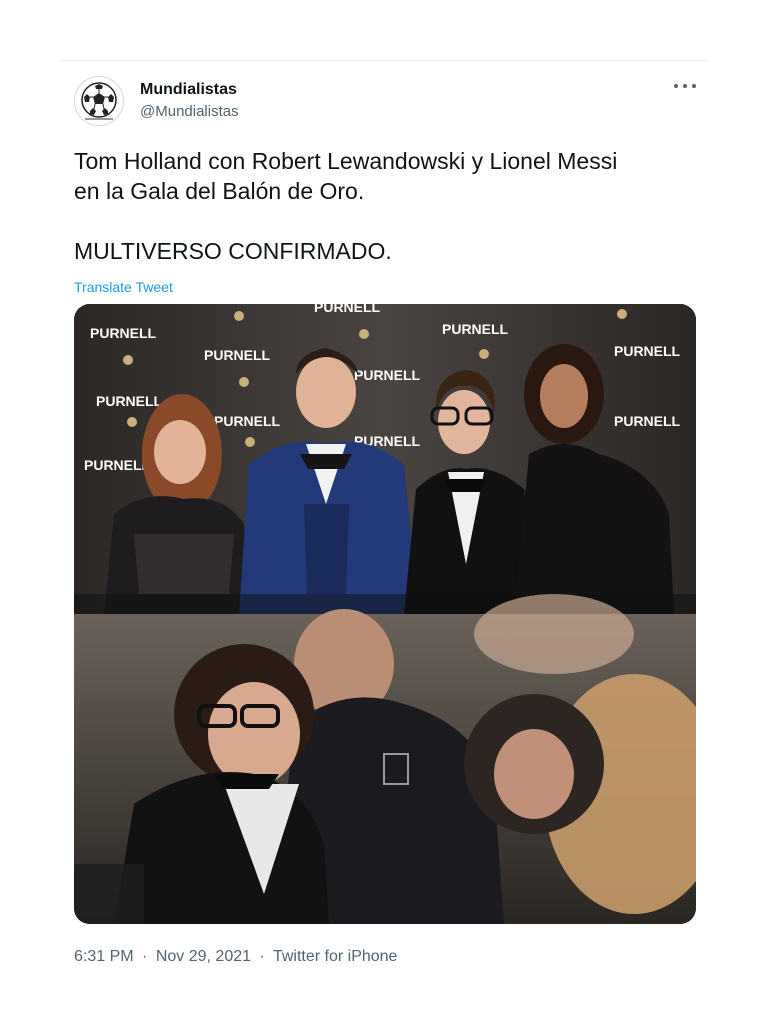 This screenshot has width=768, height=1024. I want to click on tweet-time: 6:31 PM, so click(104, 956).